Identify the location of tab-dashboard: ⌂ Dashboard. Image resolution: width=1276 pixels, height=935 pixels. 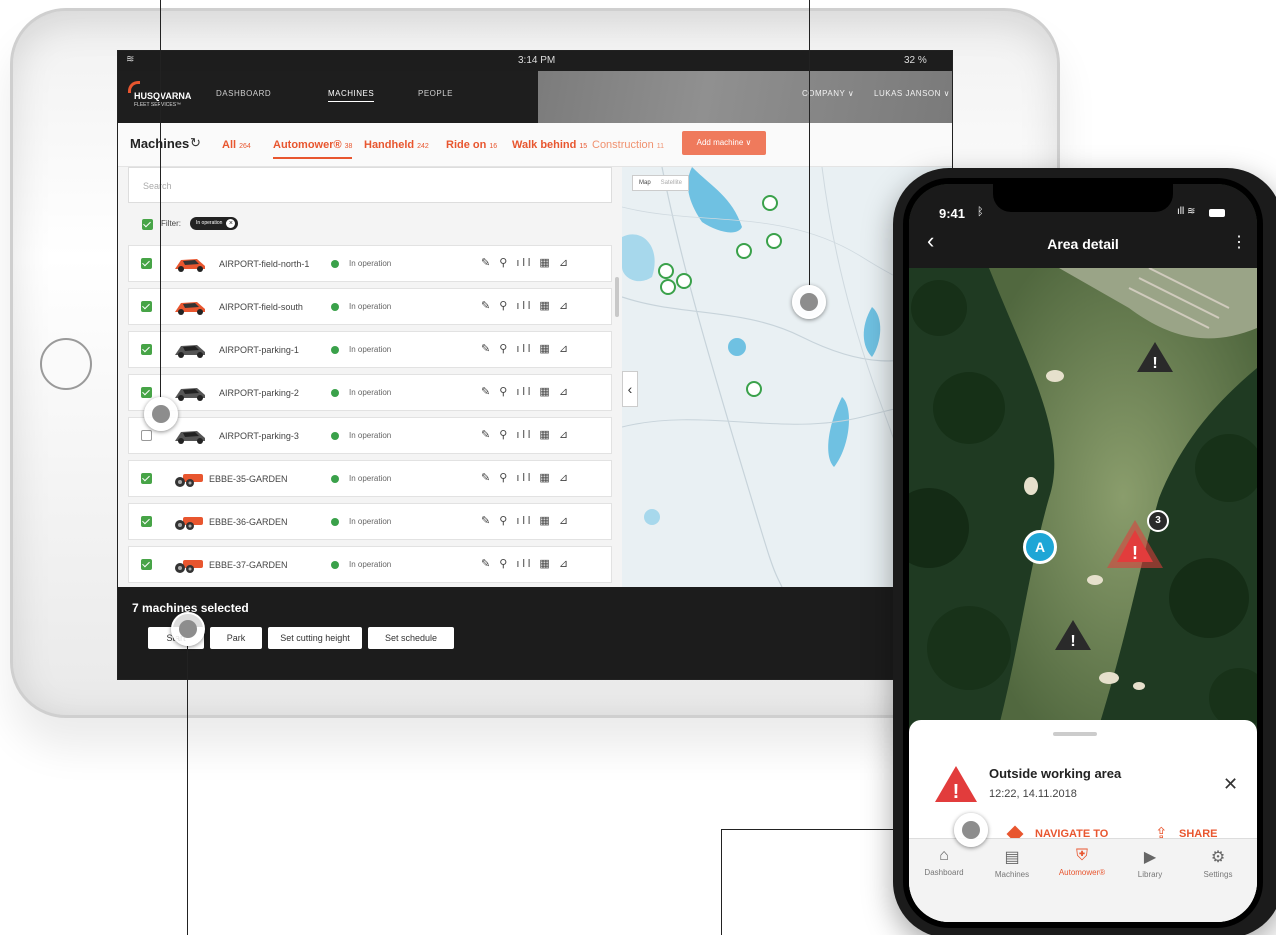
(944, 862).